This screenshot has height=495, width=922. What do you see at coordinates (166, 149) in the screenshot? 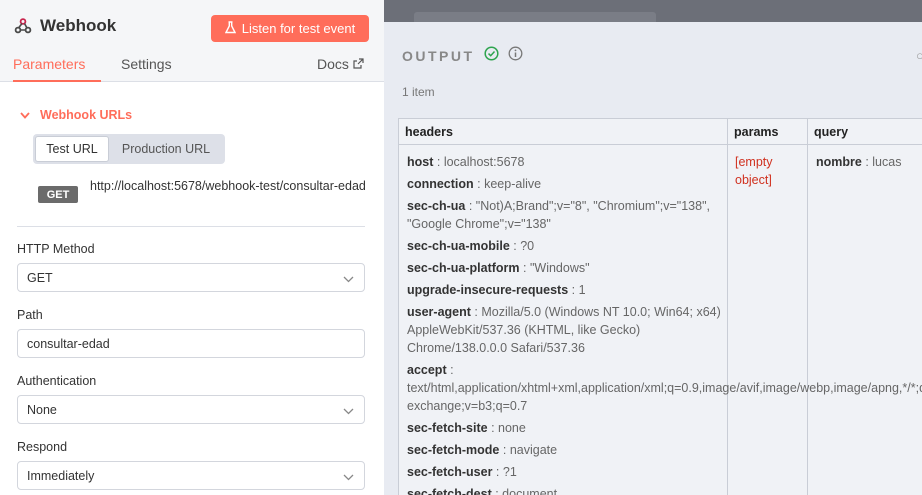
I see `production-url-option: Production URL` at bounding box center [166, 149].